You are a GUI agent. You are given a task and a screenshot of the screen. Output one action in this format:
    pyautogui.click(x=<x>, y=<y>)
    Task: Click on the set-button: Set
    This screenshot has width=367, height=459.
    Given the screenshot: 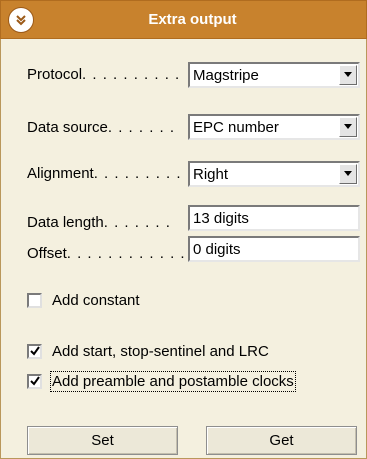 What is the action you would take?
    pyautogui.click(x=102, y=440)
    